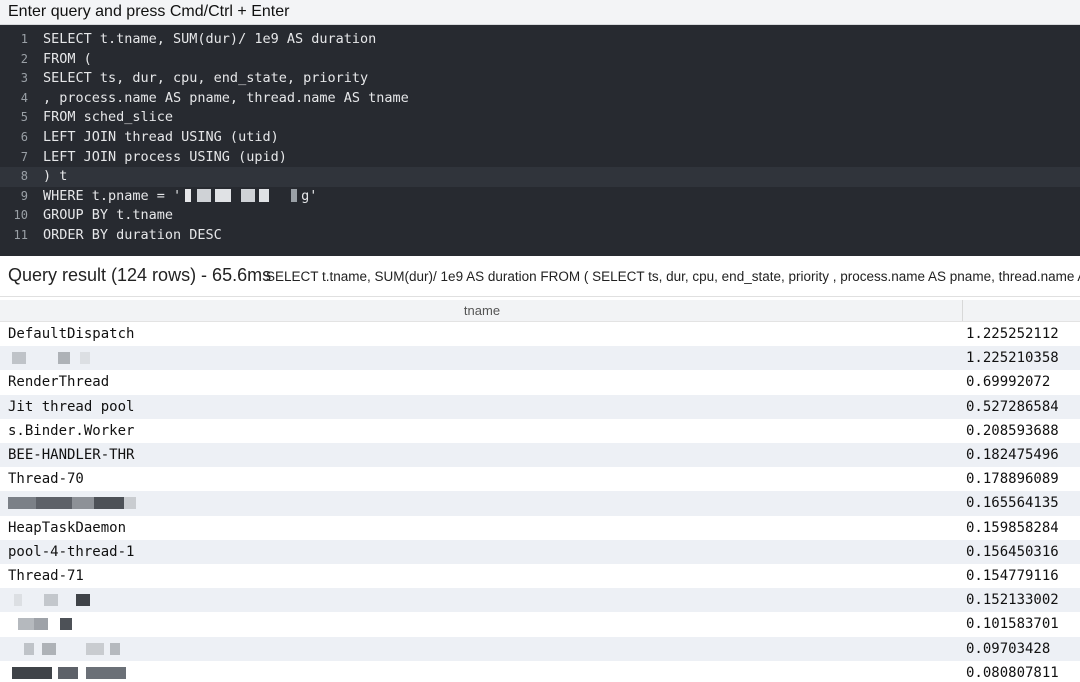 Image resolution: width=1080 pixels, height=682 pixels. I want to click on table-row: BEE-HANDLER-THR 0.182475496, so click(540, 455).